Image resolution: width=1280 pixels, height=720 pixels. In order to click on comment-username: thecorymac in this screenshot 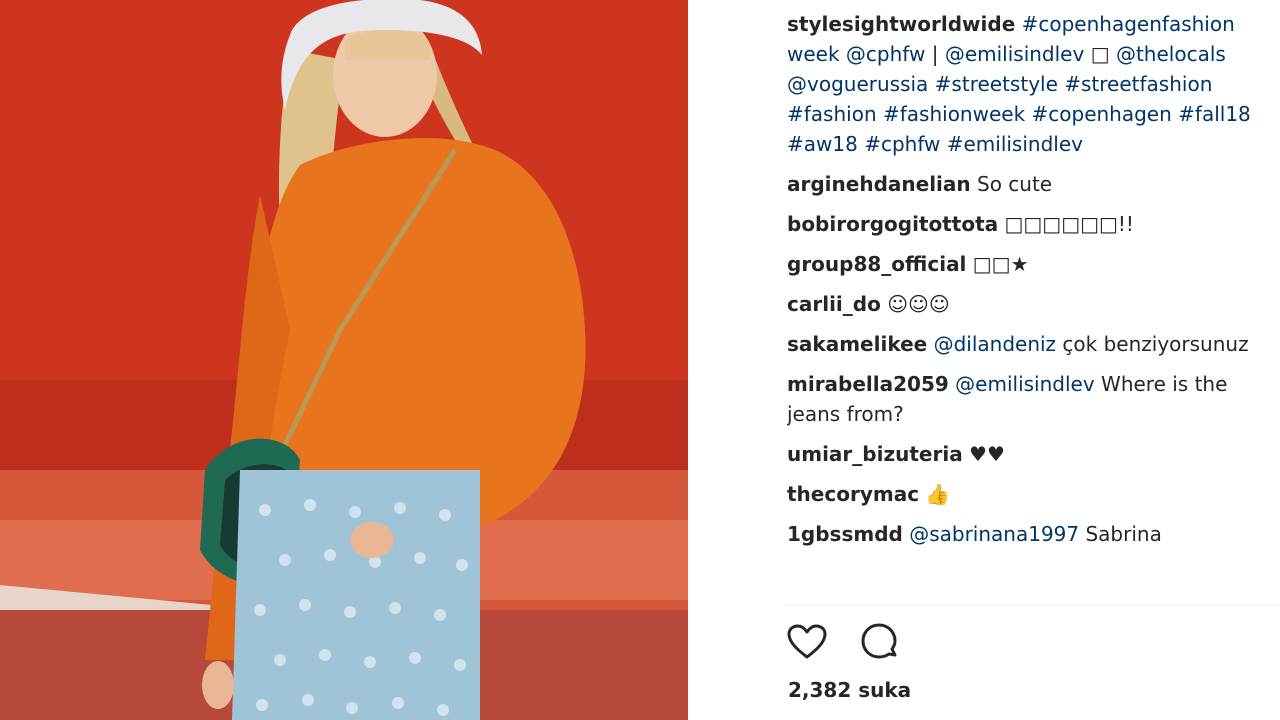, I will do `click(853, 494)`.